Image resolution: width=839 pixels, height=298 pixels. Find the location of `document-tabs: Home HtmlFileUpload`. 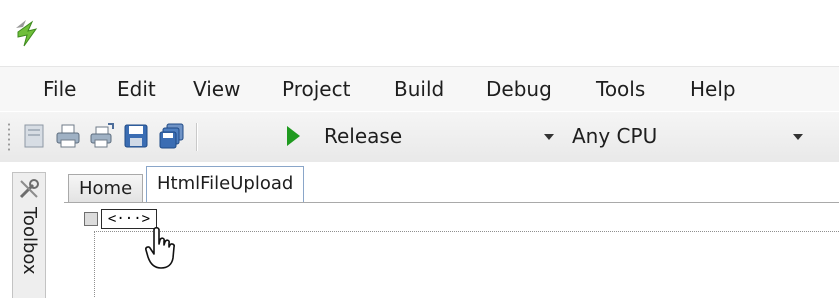

document-tabs: Home HtmlFileUpload is located at coordinates (451, 184).